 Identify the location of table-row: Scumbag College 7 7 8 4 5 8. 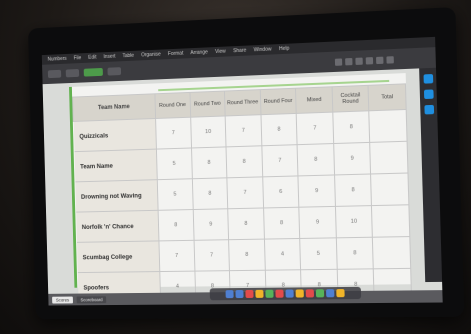
(243, 254).